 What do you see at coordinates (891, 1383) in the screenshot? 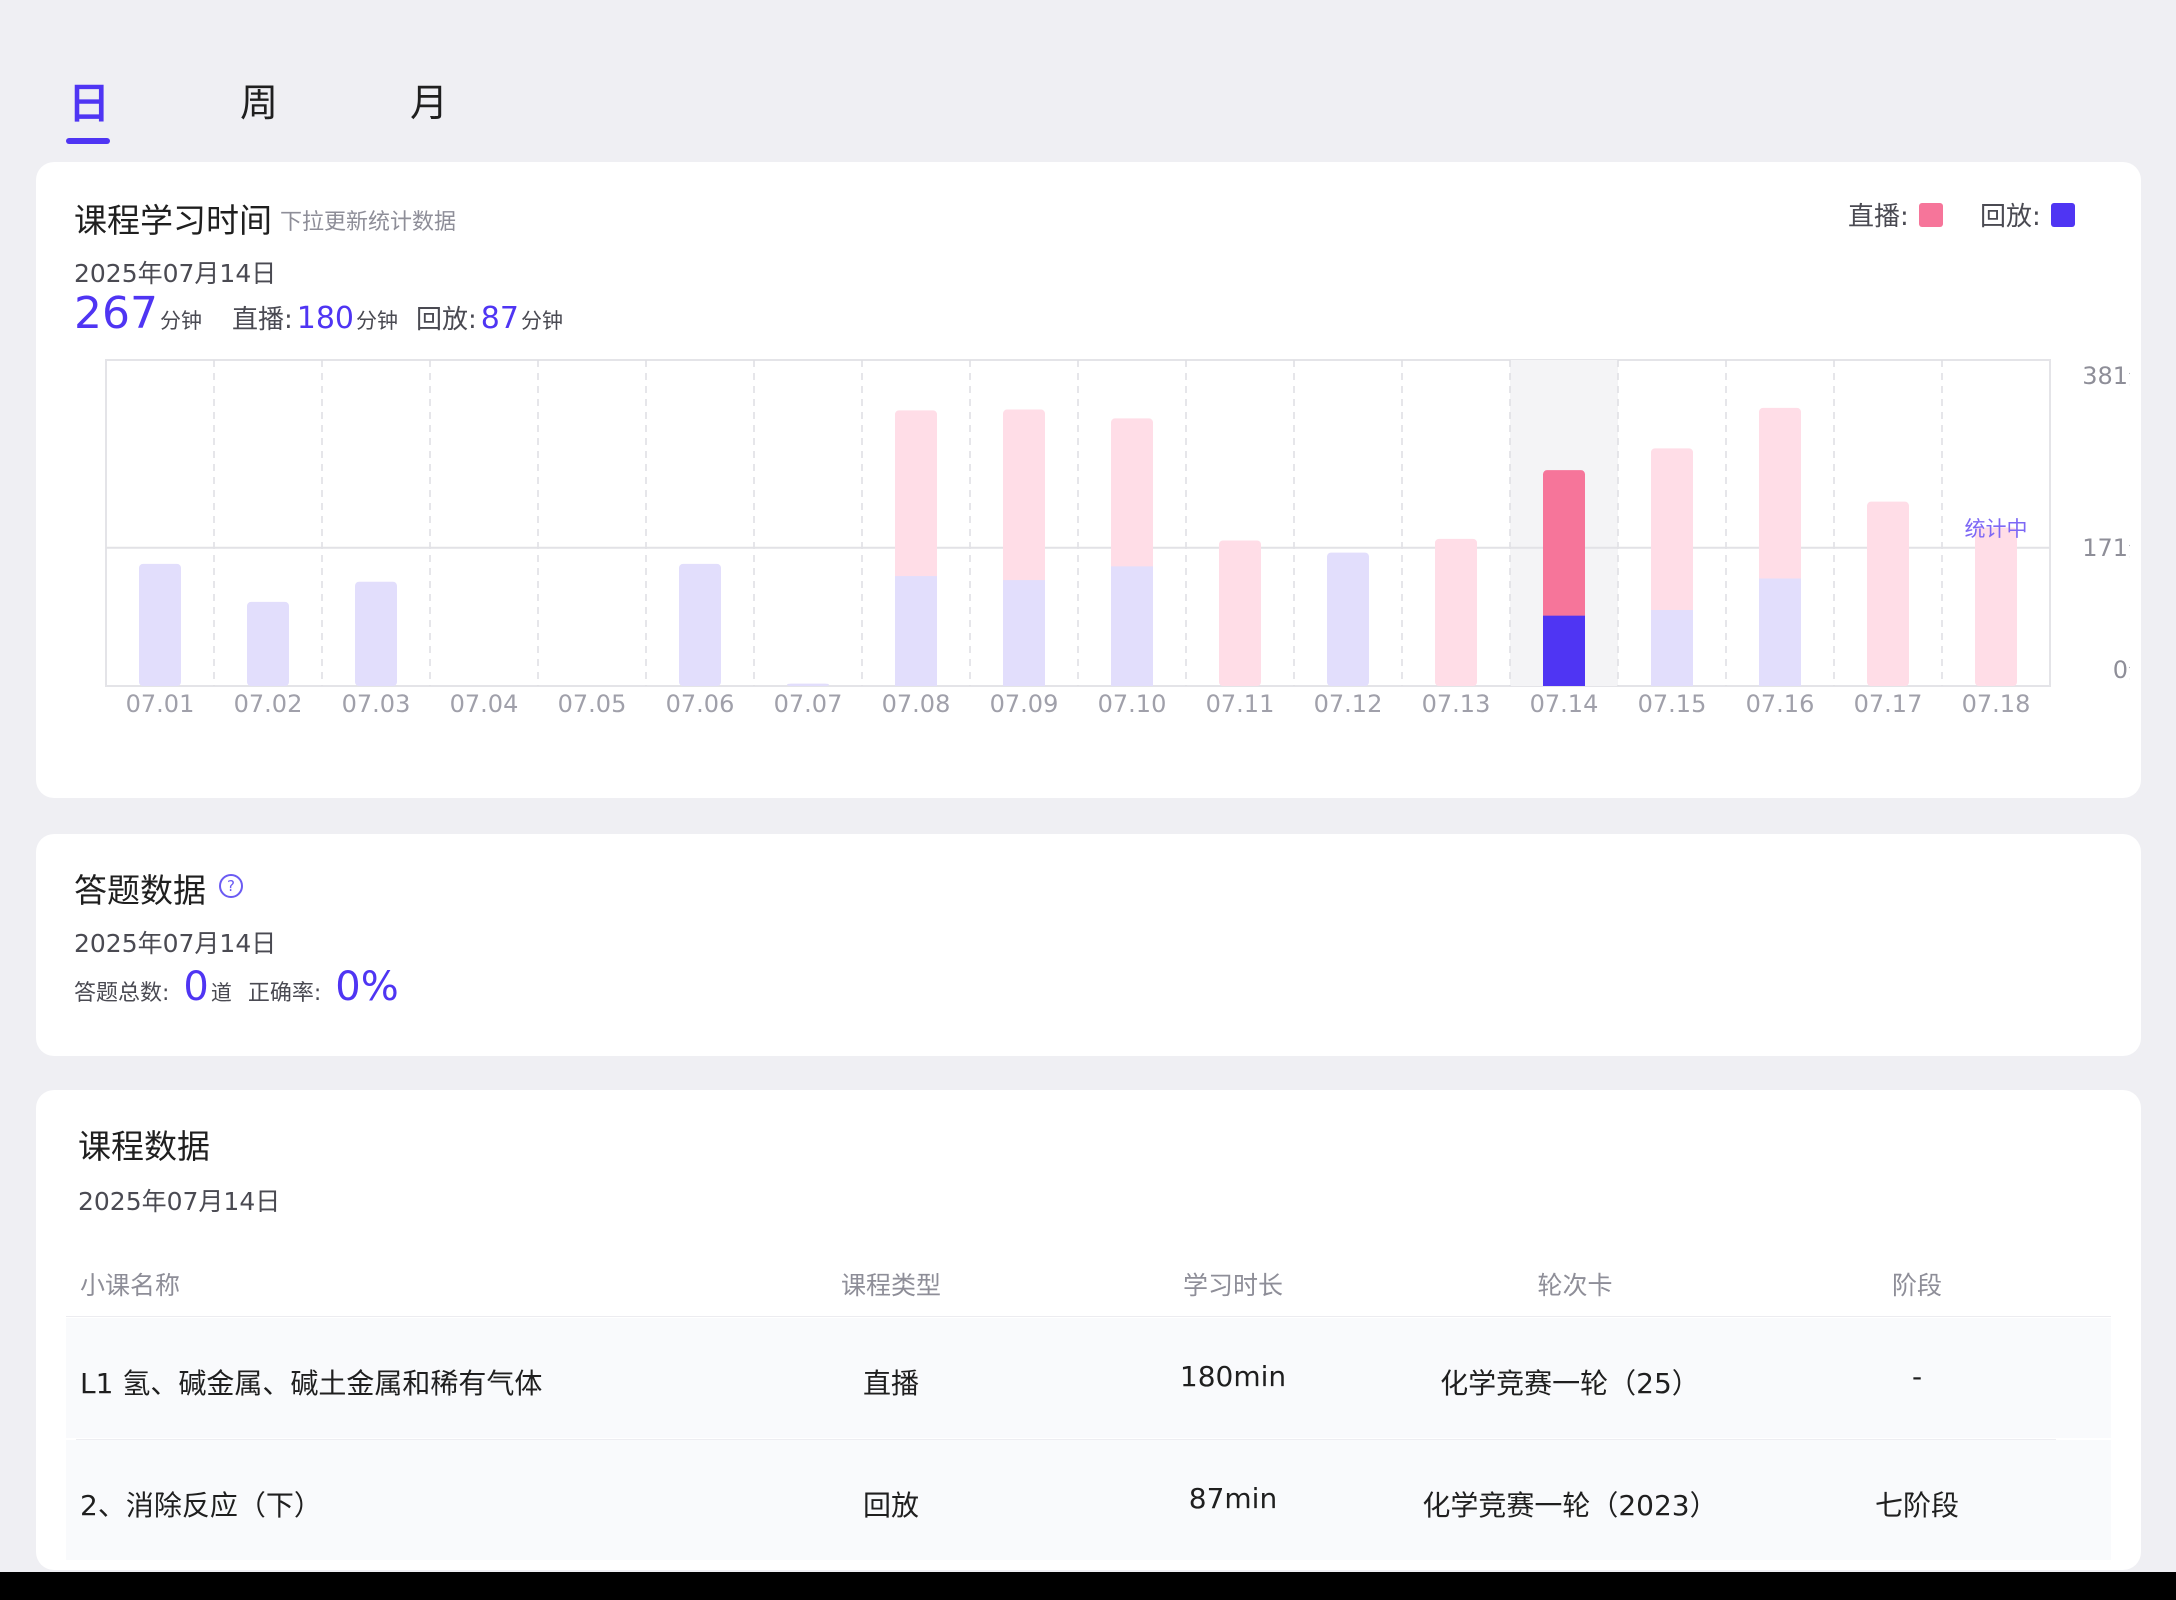
I see `row-lesson-type: 直播` at bounding box center [891, 1383].